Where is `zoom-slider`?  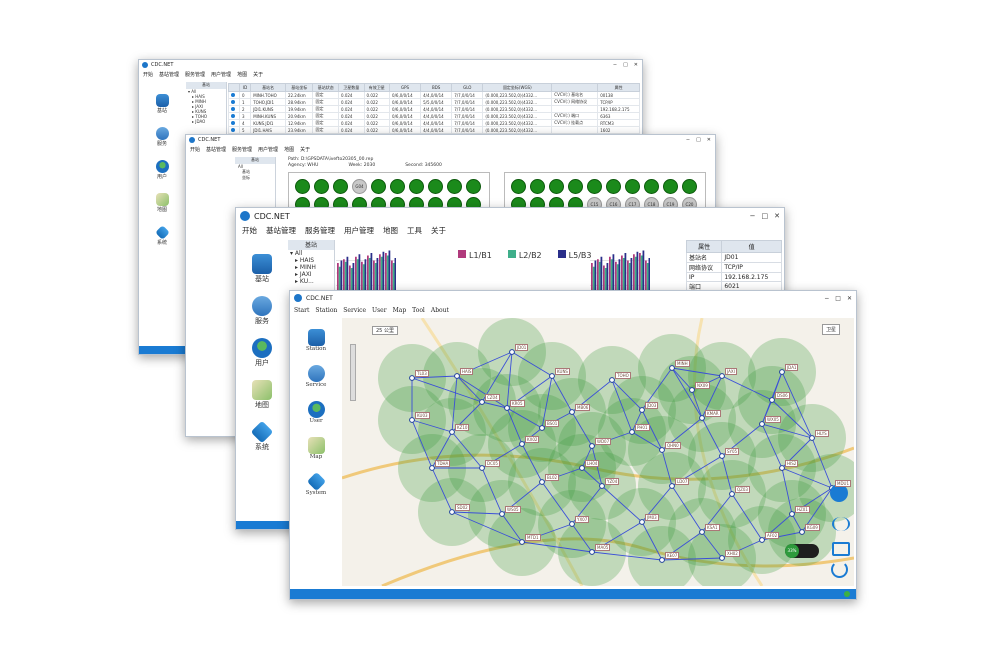 zoom-slider is located at coordinates (353, 372).